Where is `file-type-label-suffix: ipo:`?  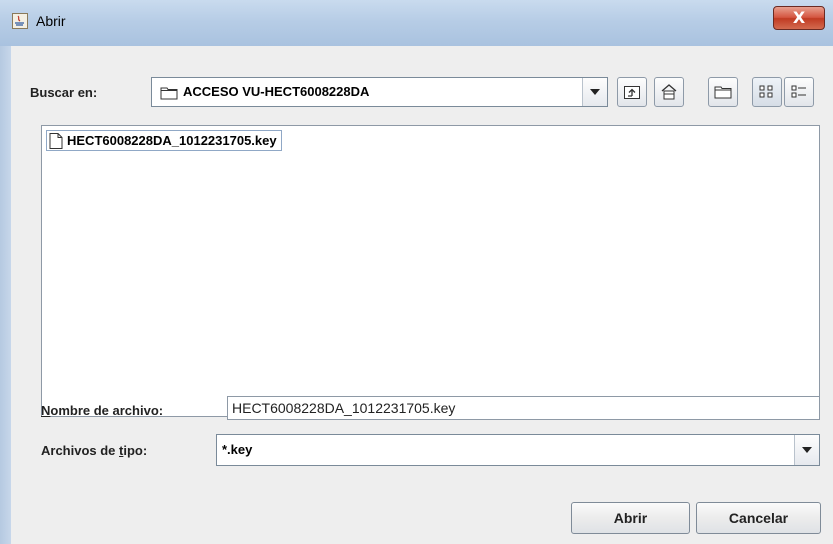 file-type-label-suffix: ipo: is located at coordinates (135, 450).